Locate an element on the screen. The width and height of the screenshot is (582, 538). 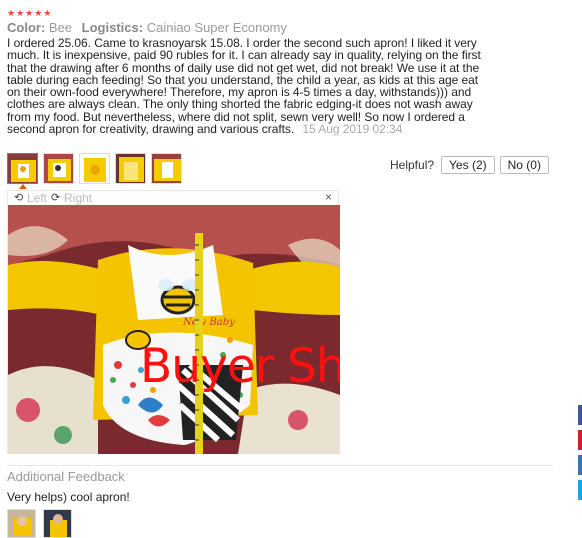
logistics-label: Logistics: is located at coordinates (112, 27).